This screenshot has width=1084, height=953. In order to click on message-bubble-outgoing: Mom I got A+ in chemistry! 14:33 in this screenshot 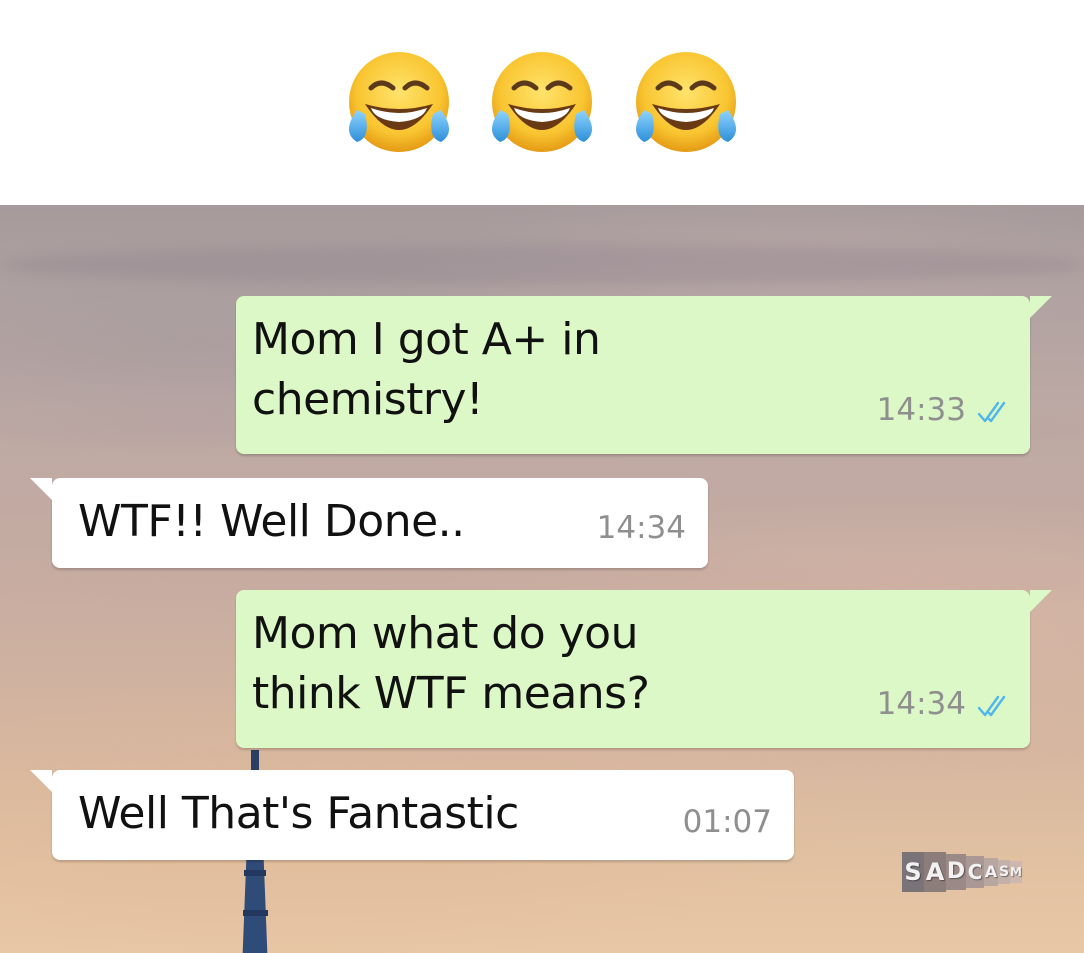, I will do `click(644, 375)`.